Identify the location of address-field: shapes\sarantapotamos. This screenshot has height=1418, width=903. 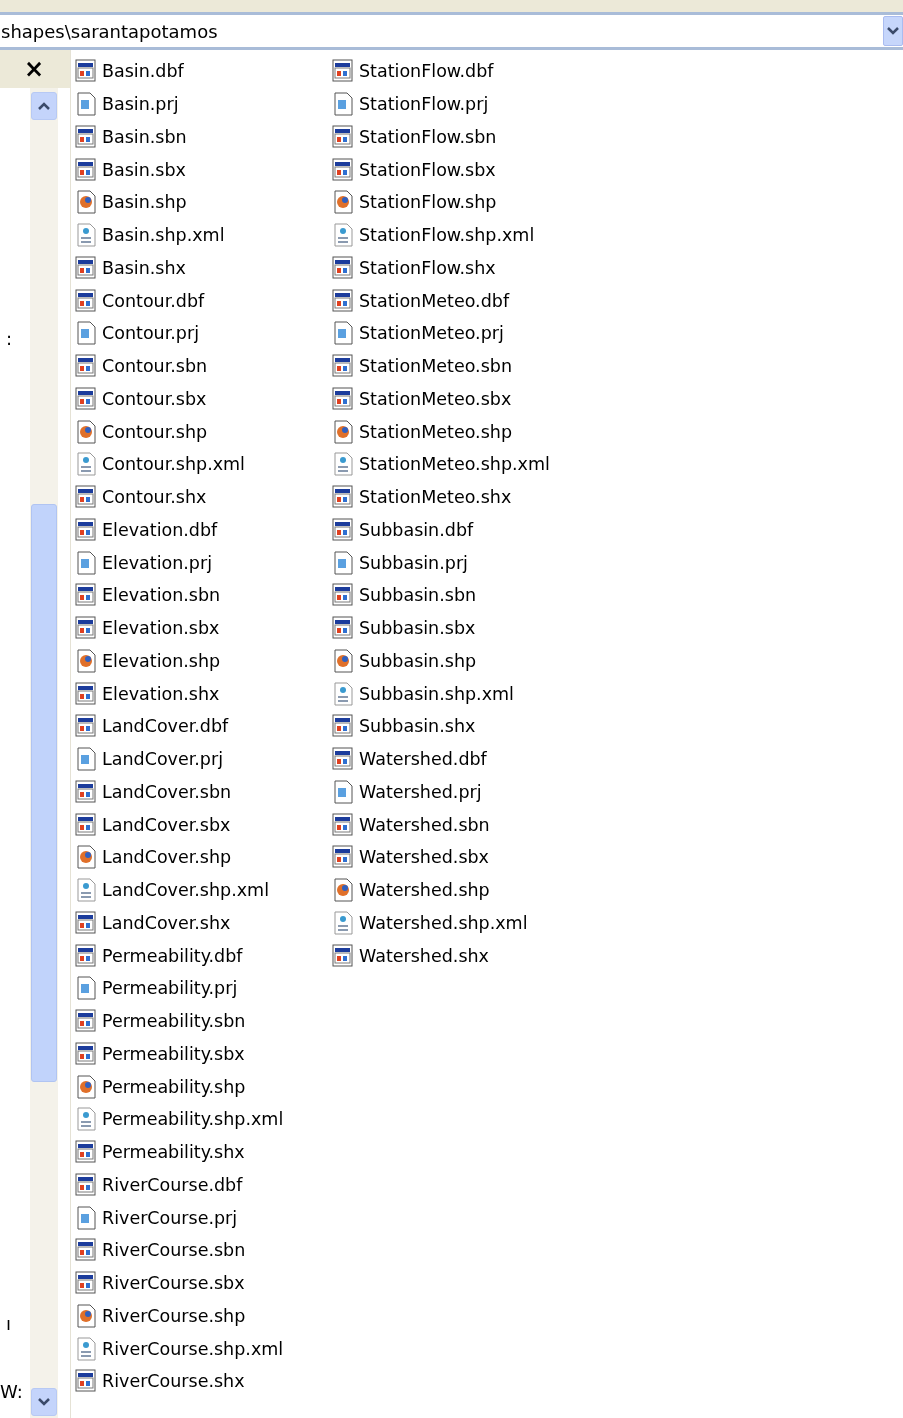
(451, 32).